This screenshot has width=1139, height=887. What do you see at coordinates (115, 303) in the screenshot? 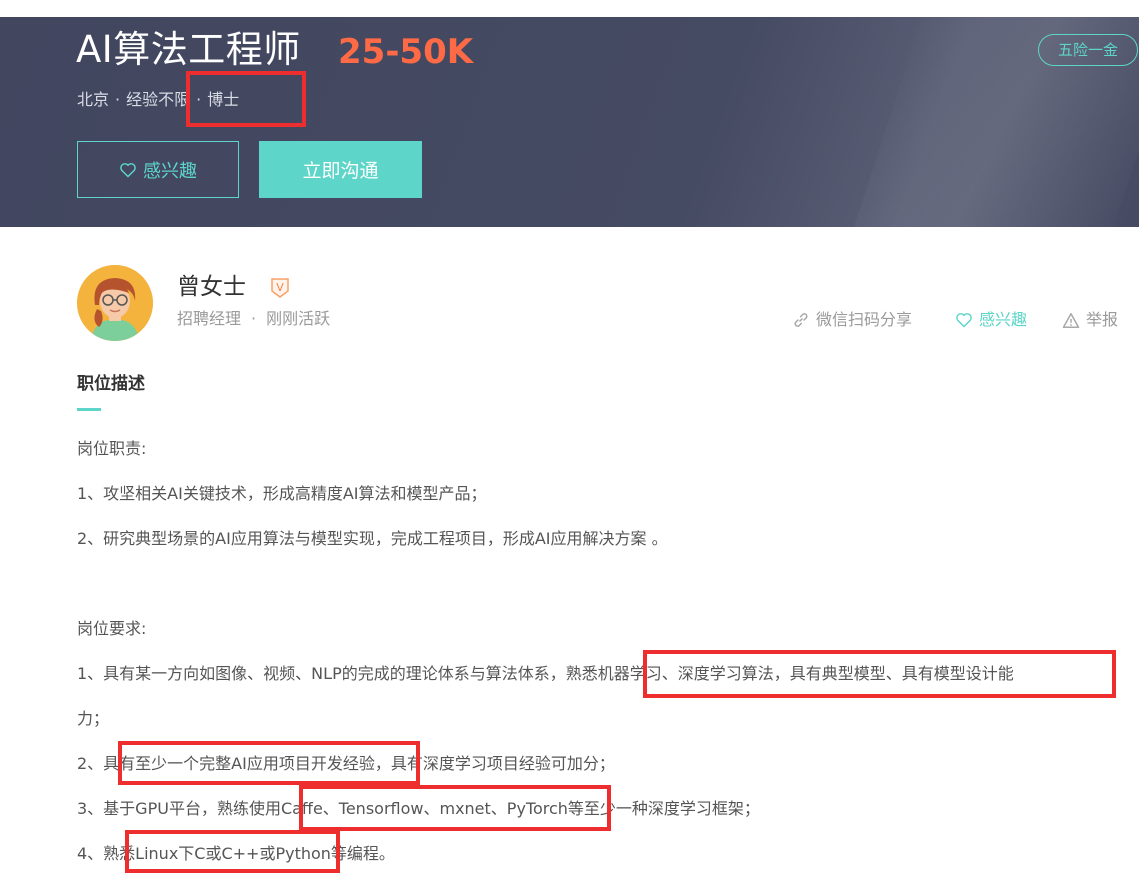
I see `avatar` at bounding box center [115, 303].